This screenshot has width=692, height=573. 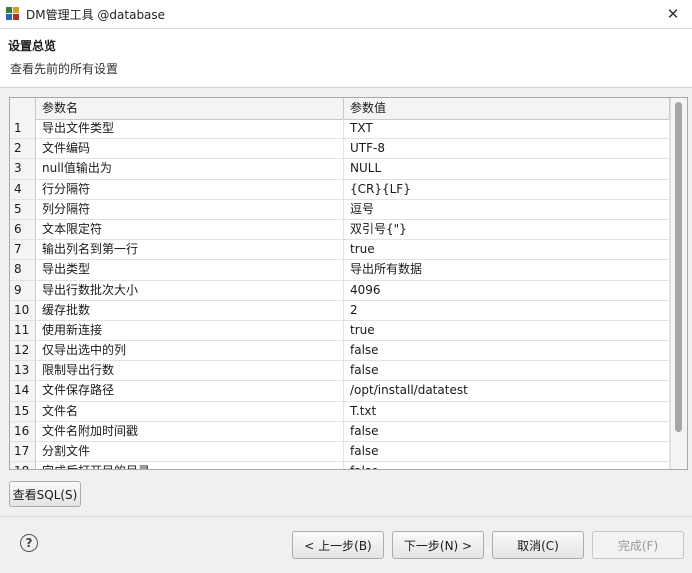 I want to click on parameter-name: null值输出为, so click(x=190, y=169).